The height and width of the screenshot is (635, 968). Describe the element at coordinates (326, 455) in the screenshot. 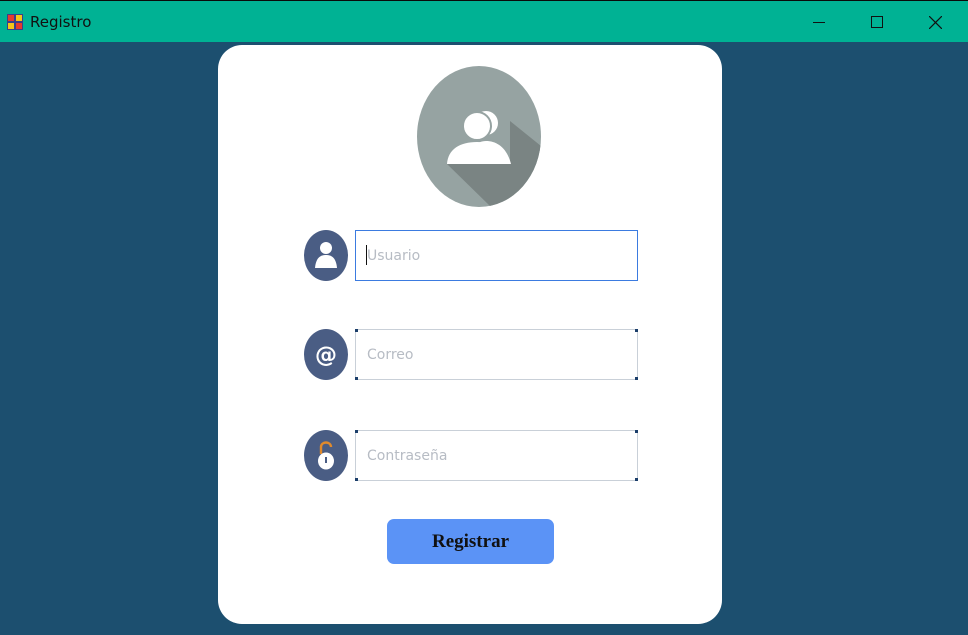

I see `padlock-icon` at that location.